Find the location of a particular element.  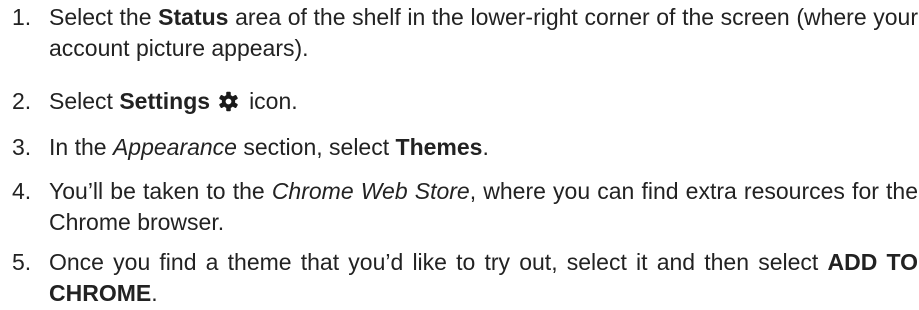

step-number: 2. is located at coordinates (22, 101).